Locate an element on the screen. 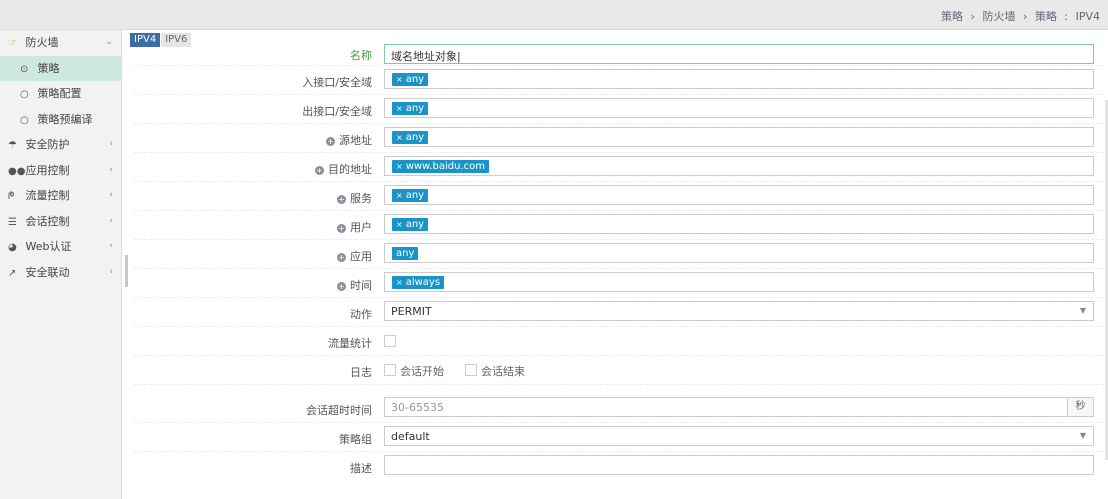  tag-label: always is located at coordinates (423, 282).